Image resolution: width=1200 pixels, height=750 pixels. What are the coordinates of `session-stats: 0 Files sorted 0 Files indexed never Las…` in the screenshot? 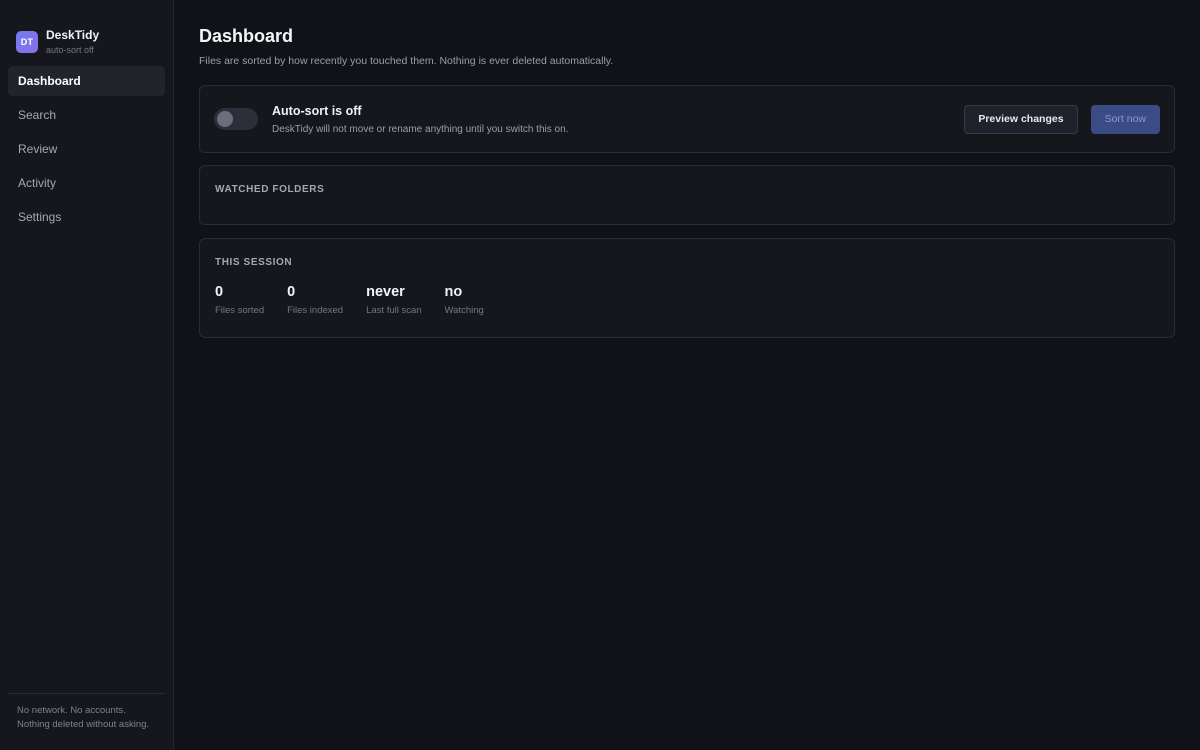 It's located at (687, 300).